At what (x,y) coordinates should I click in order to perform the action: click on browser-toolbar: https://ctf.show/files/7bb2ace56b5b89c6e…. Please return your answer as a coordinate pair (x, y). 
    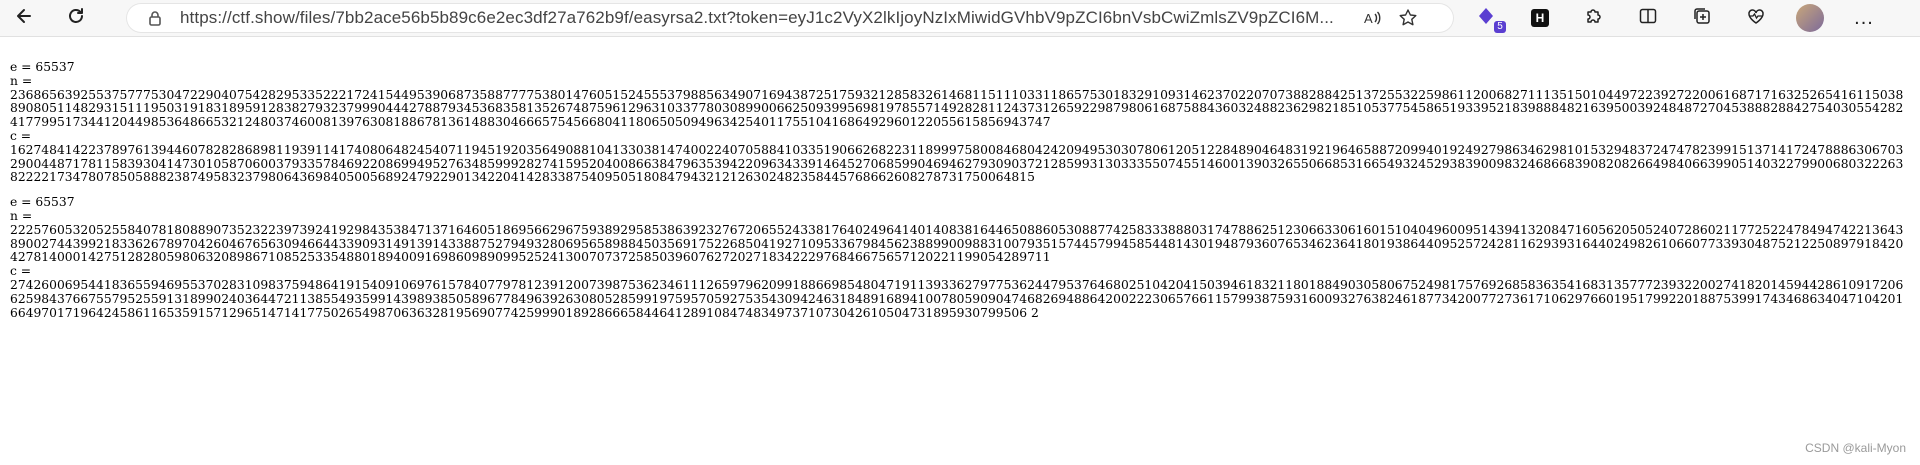
    Looking at the image, I should click on (960, 18).